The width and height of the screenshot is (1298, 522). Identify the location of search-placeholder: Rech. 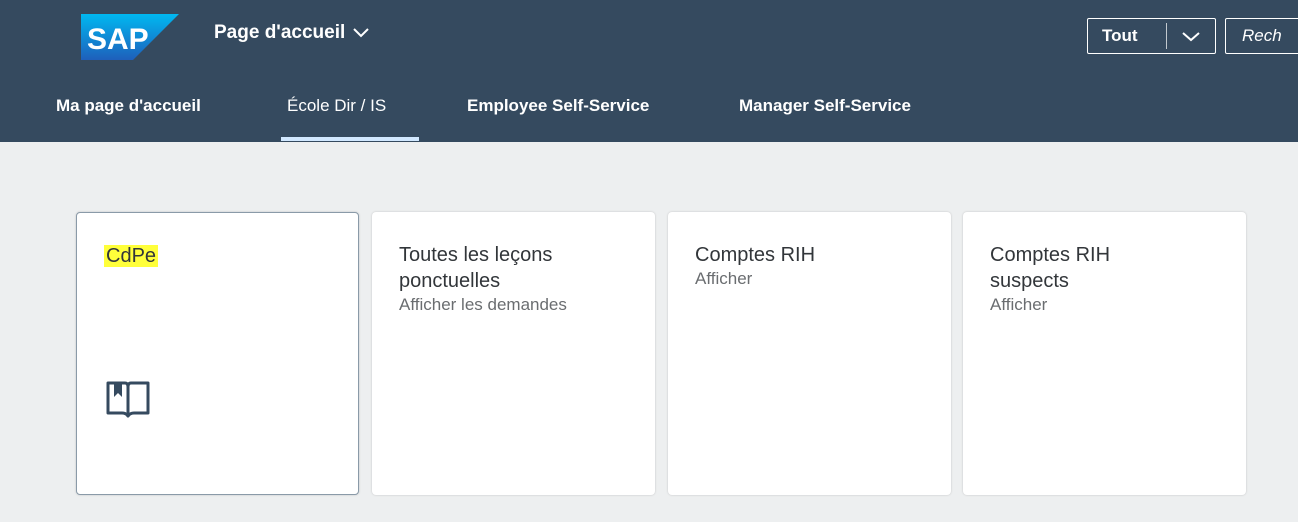
(1262, 35).